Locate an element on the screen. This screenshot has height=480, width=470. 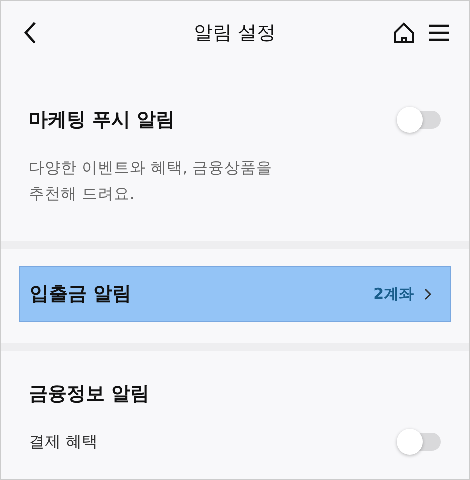
setting-label: 결제 혜택 is located at coordinates (63, 442).